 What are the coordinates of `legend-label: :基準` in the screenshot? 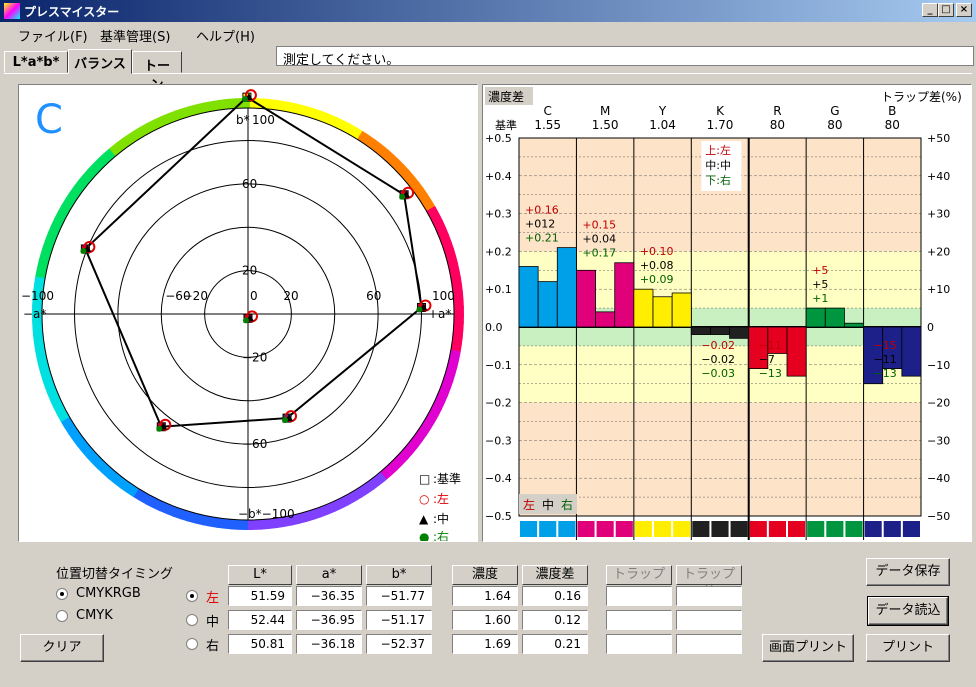 It's located at (447, 478).